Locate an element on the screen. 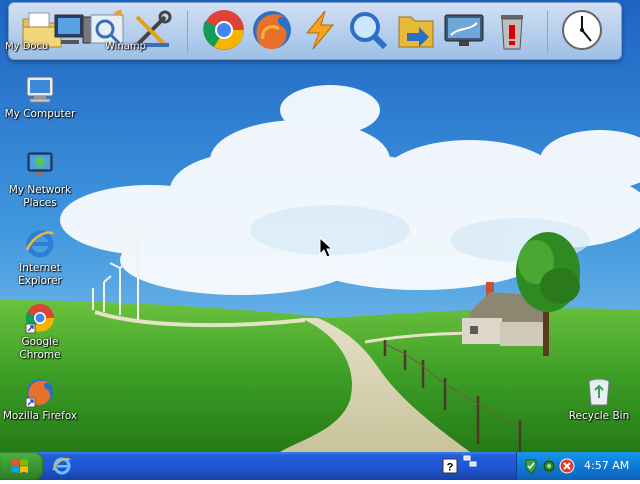  desktop-icon-recycle-bin: Recycle Bin is located at coordinates (599, 399).